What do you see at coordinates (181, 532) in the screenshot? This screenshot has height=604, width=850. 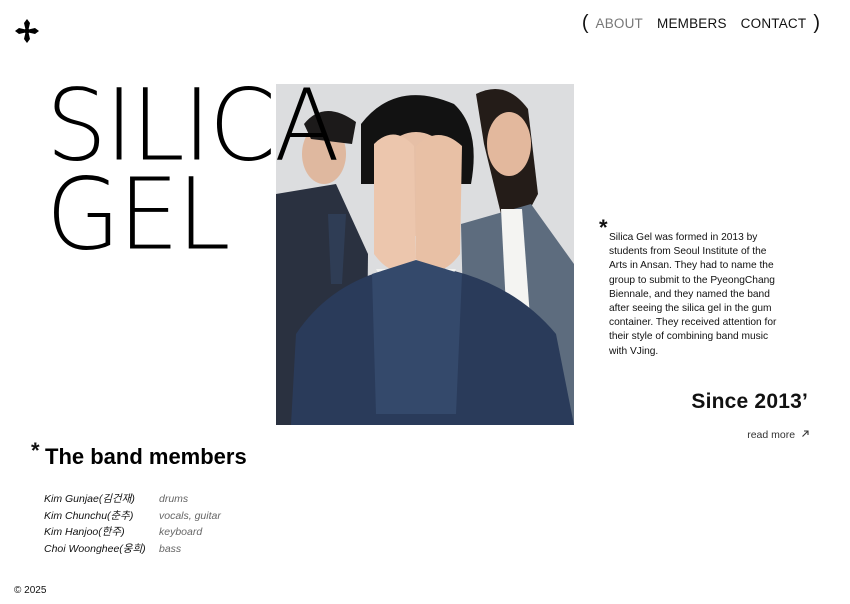 I see `member-role: keyboard` at bounding box center [181, 532].